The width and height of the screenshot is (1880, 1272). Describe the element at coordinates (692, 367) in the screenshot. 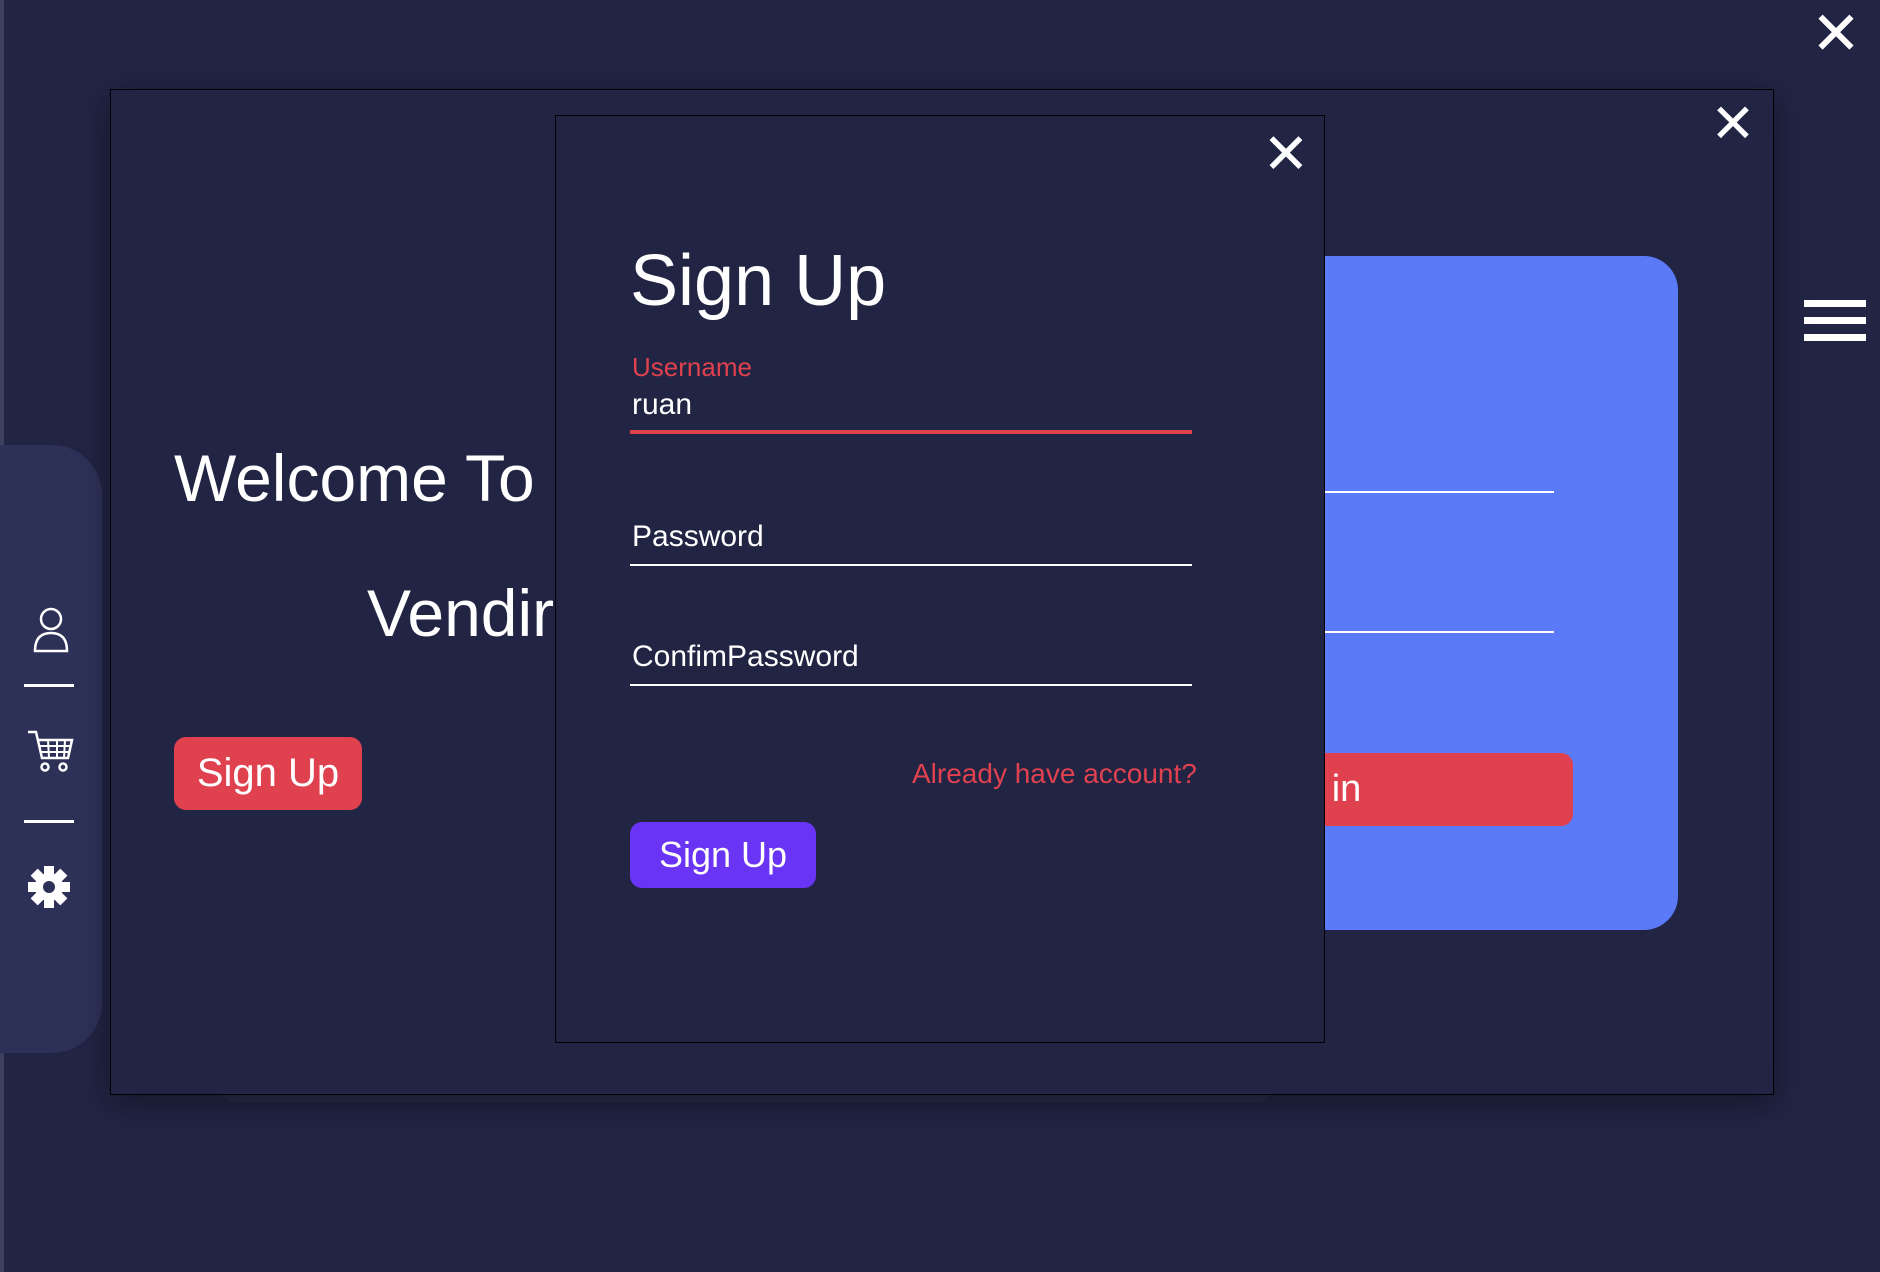

I see `username-label: Username` at that location.